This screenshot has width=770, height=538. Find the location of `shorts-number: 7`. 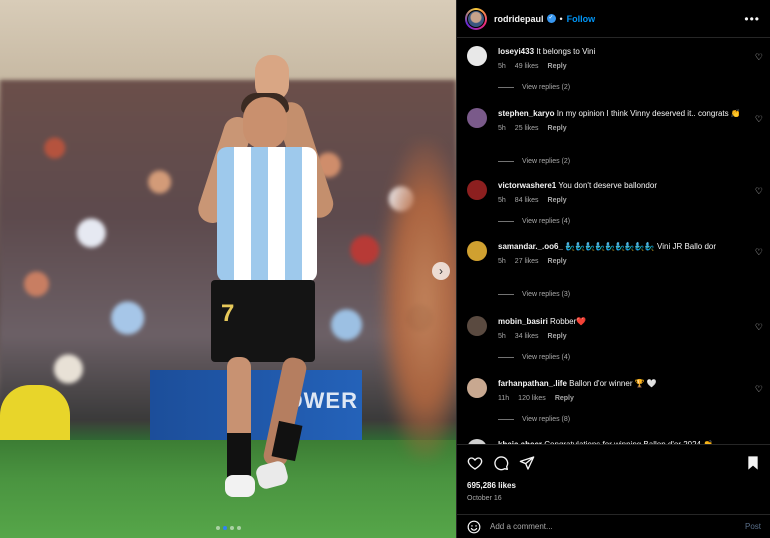

shorts-number: 7 is located at coordinates (228, 313).